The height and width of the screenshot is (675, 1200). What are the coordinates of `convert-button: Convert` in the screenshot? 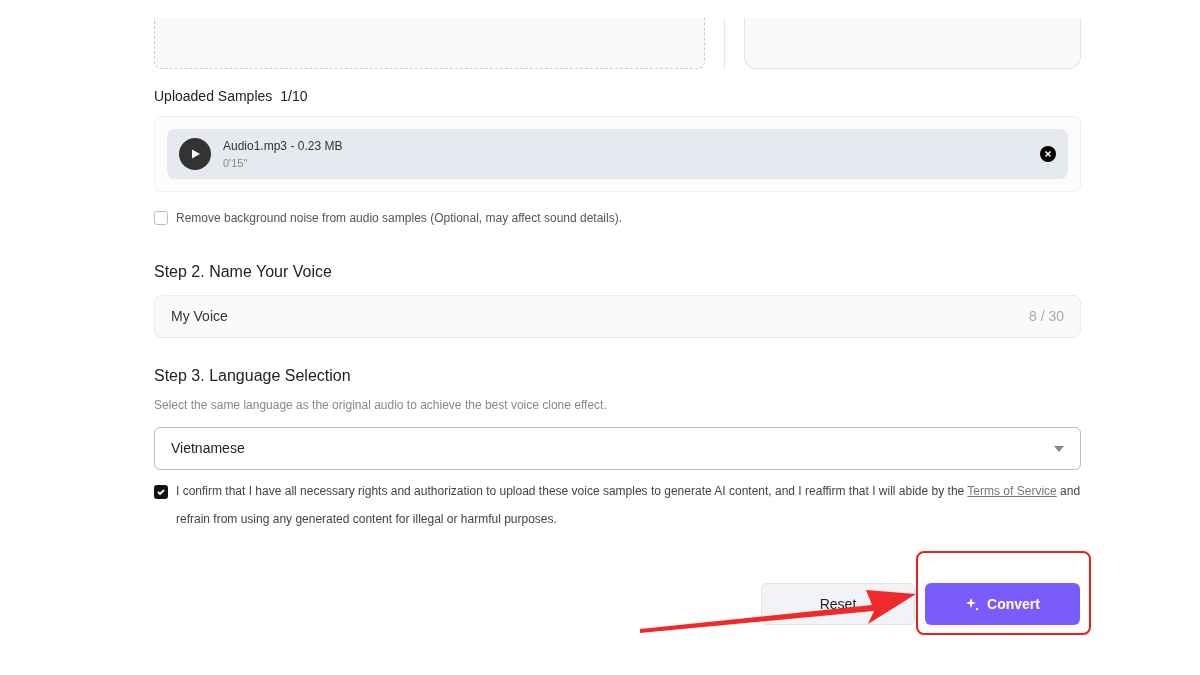 It's located at (1002, 604).